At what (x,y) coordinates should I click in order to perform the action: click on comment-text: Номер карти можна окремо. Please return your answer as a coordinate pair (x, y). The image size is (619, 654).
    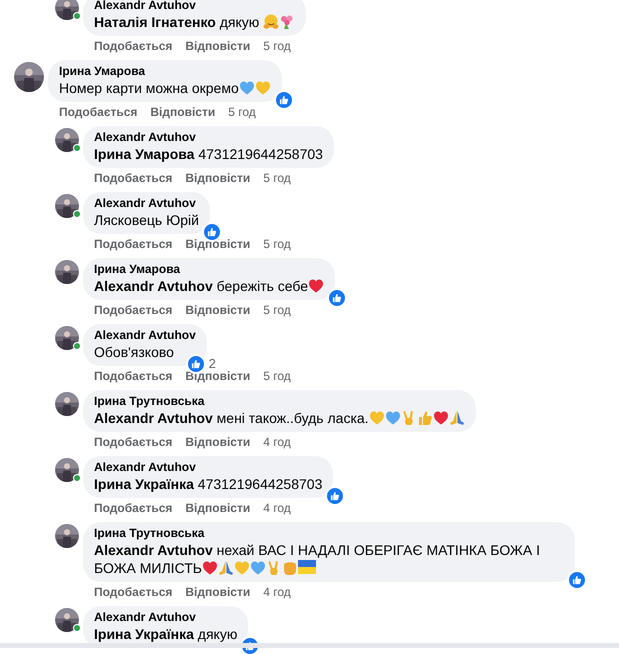
    Looking at the image, I should click on (165, 88).